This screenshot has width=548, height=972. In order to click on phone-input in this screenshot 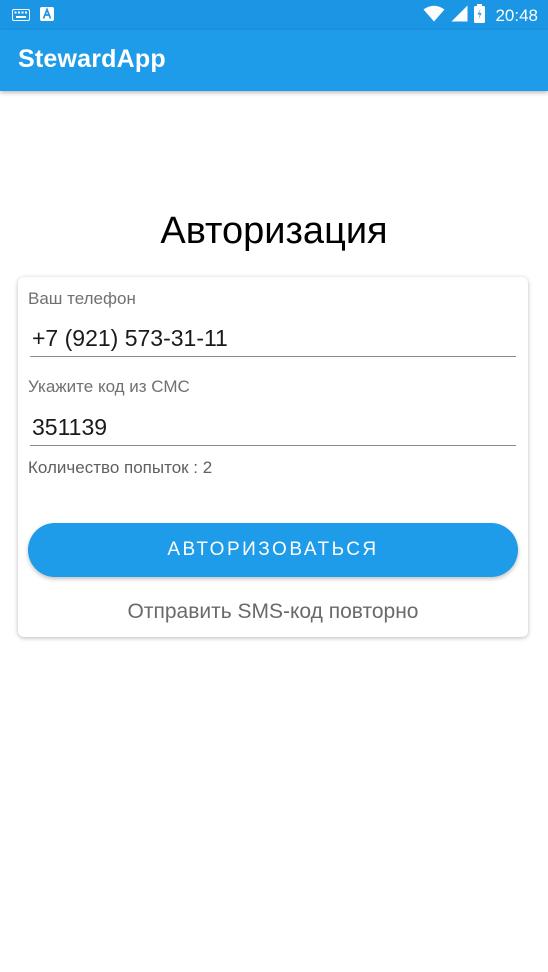, I will do `click(273, 338)`.